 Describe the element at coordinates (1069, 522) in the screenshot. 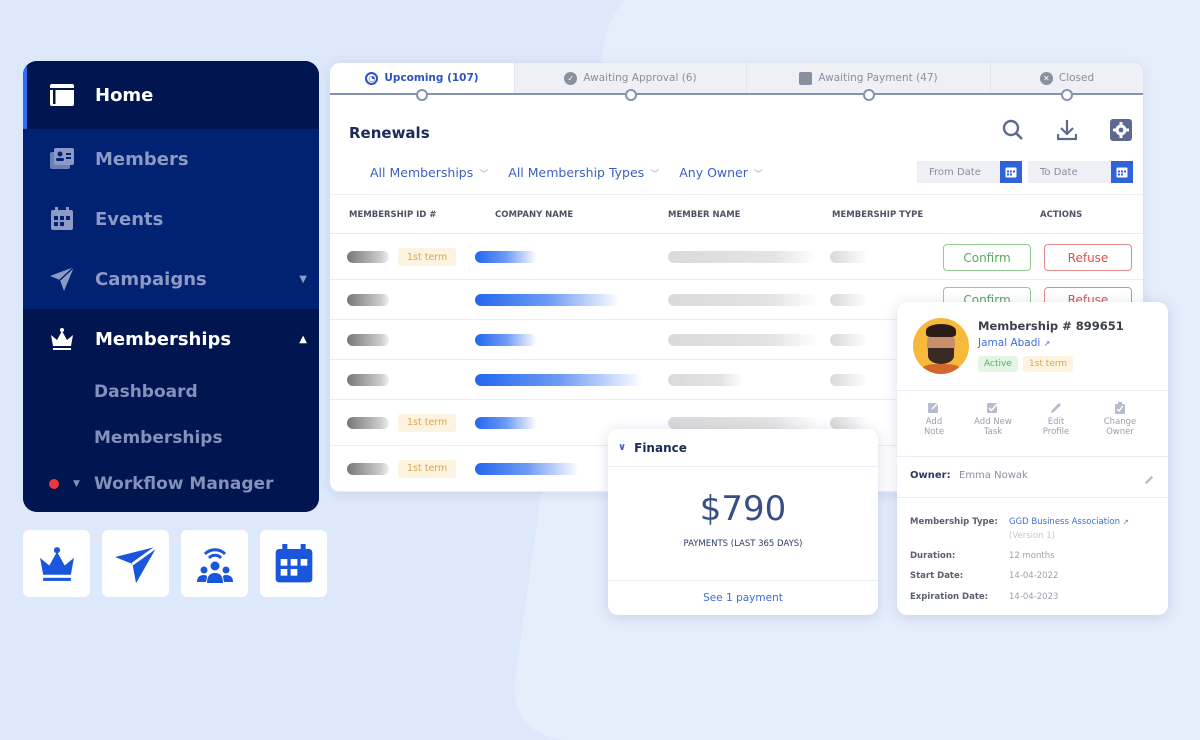

I see `membership-type-link: GGD Business Association ↗` at that location.